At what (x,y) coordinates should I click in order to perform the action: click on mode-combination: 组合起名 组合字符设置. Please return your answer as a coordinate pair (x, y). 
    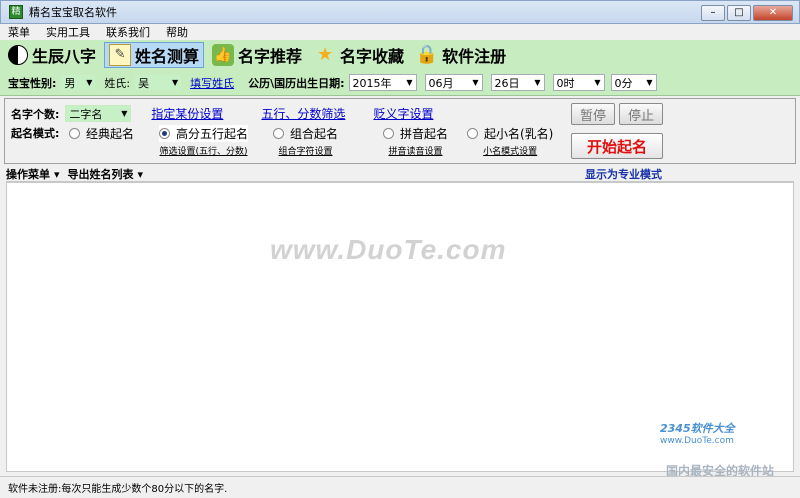
    Looking at the image, I should click on (305, 141).